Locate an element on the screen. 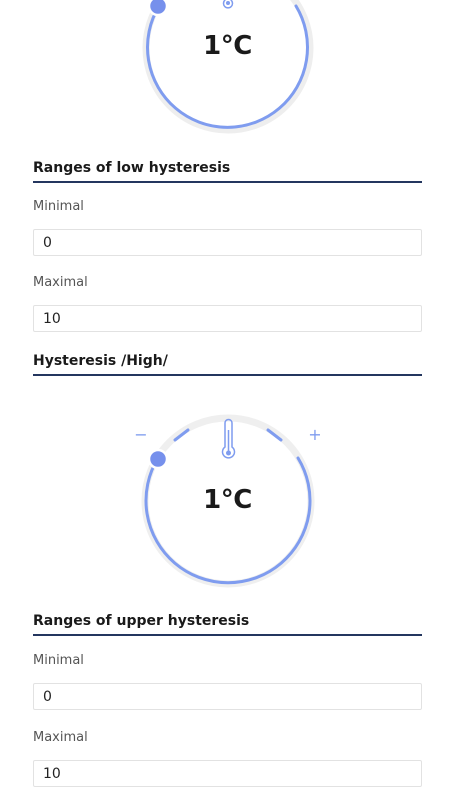  low-maximal-label: Maximal is located at coordinates (60, 282).